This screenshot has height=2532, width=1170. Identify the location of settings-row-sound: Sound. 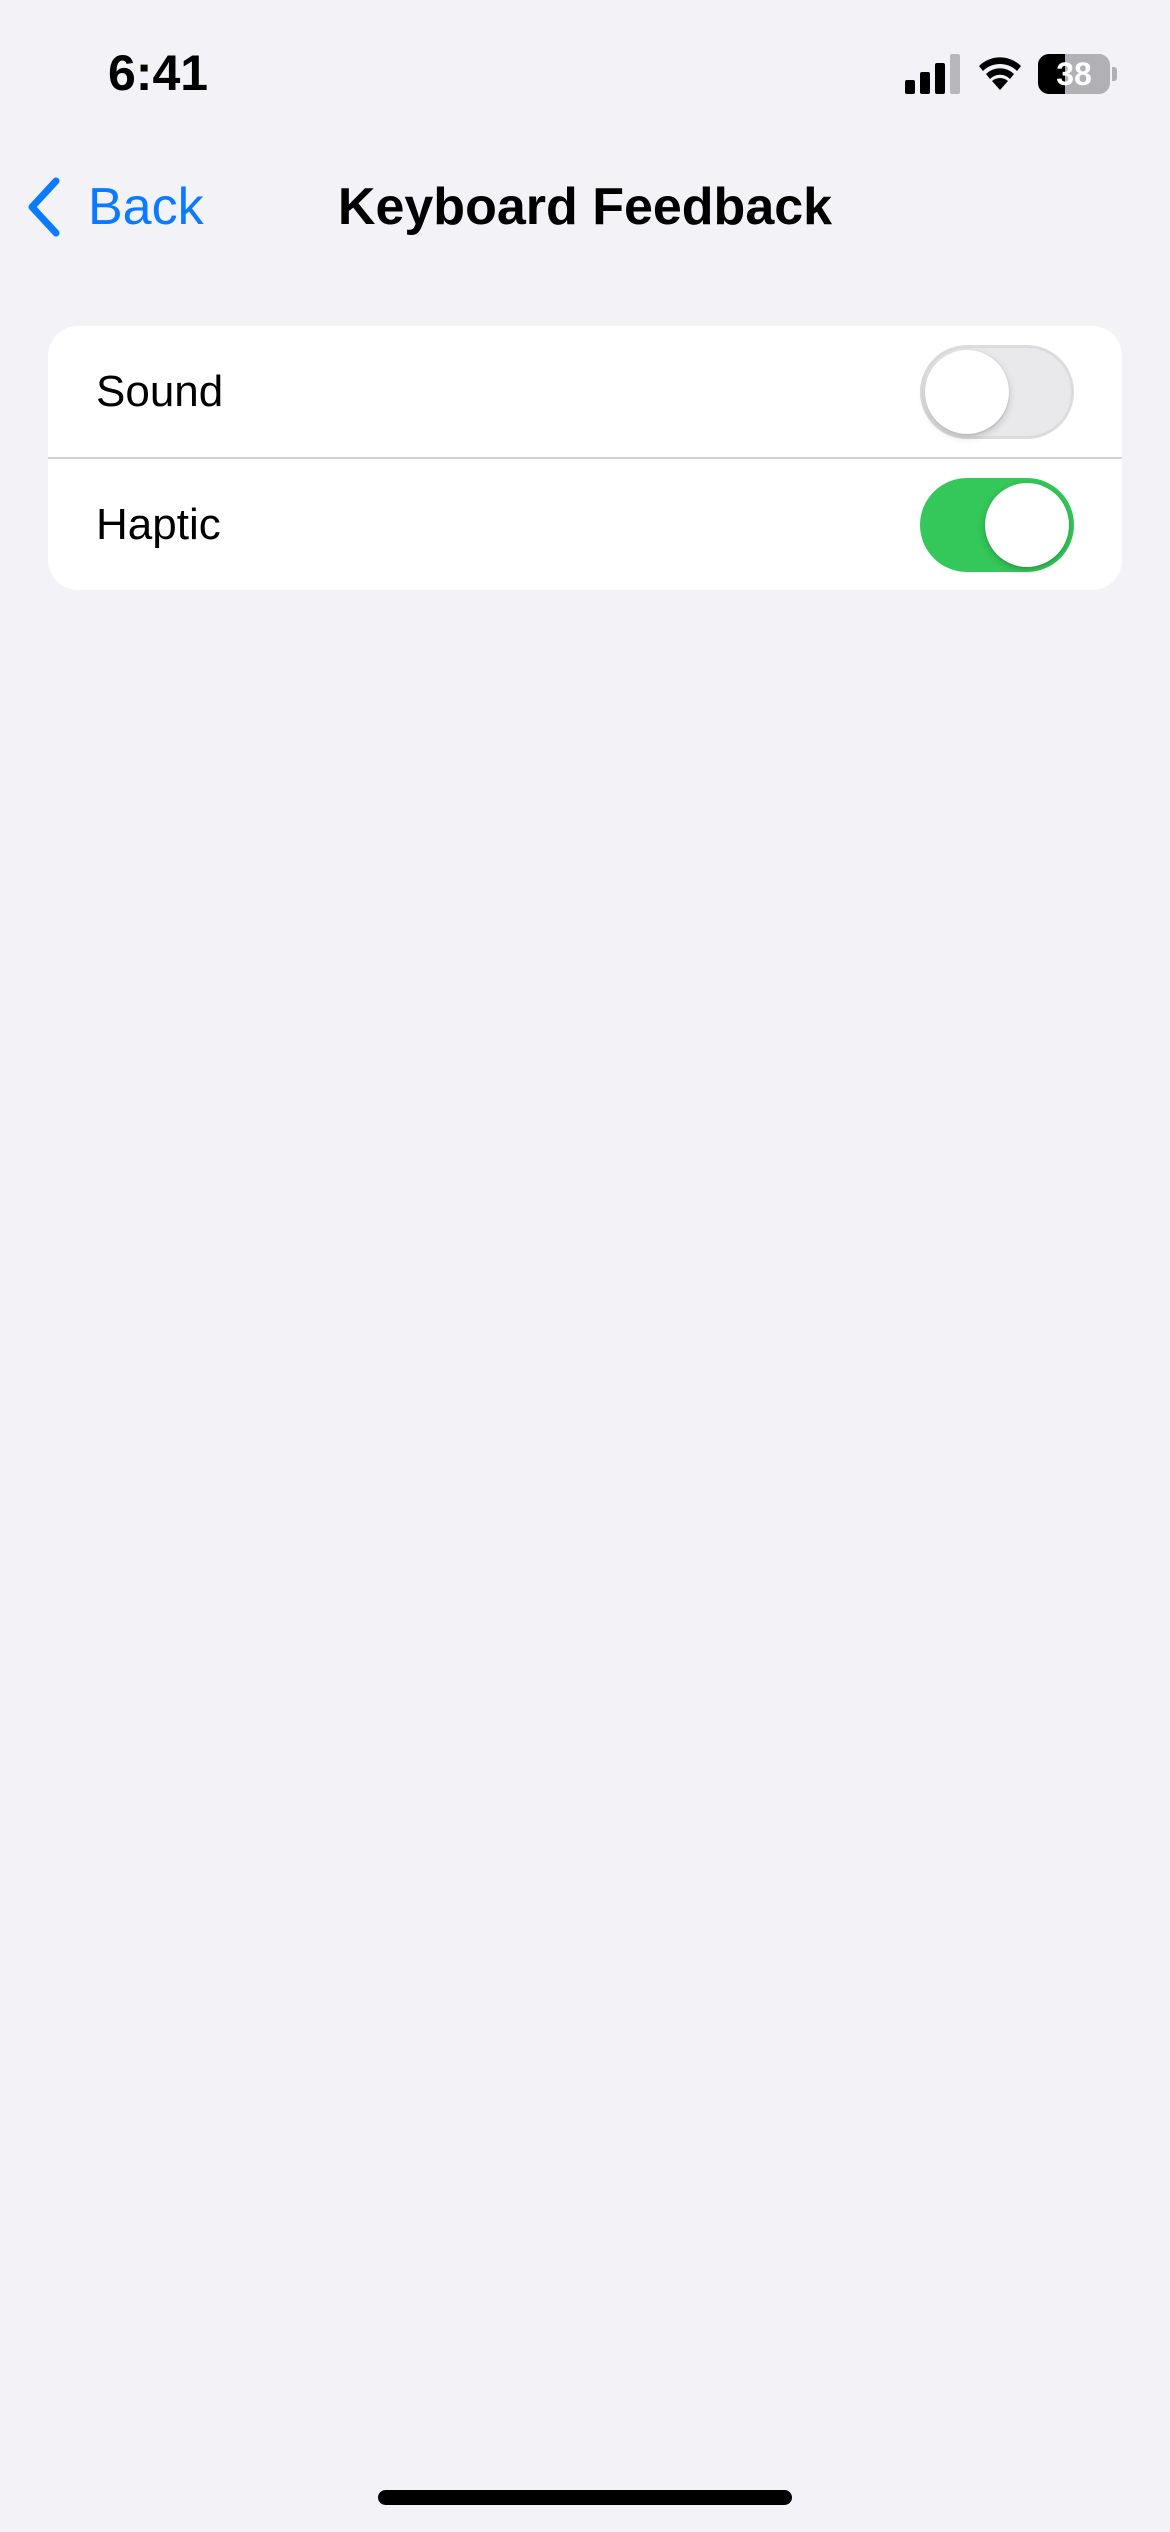
(585, 391).